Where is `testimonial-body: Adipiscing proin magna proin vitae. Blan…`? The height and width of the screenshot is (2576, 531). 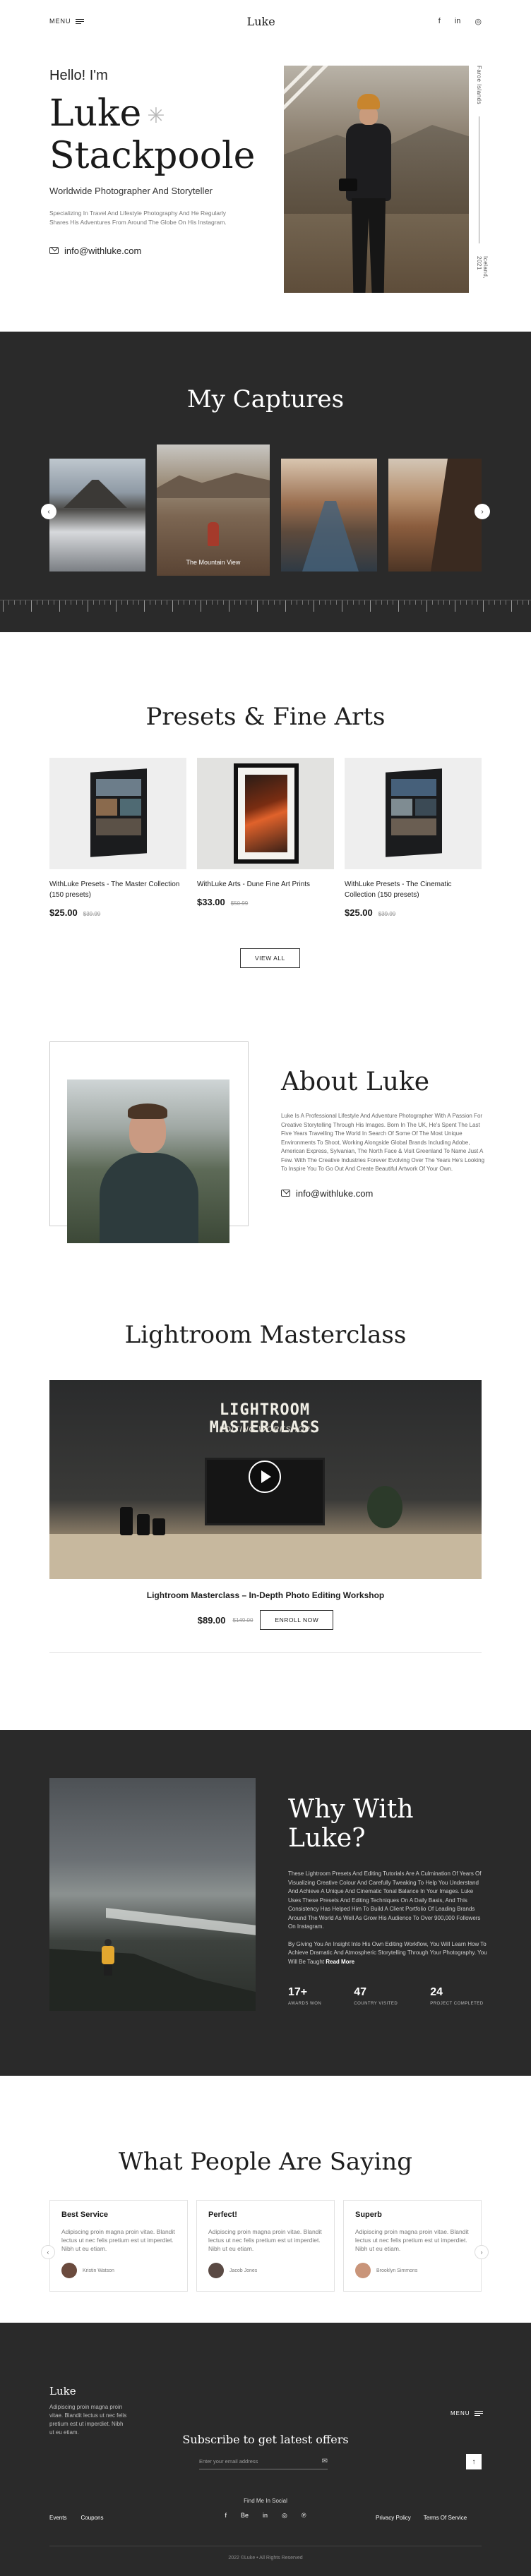
testimonial-body: Adipiscing proin magna proin vitae. Blan… is located at coordinates (118, 2240).